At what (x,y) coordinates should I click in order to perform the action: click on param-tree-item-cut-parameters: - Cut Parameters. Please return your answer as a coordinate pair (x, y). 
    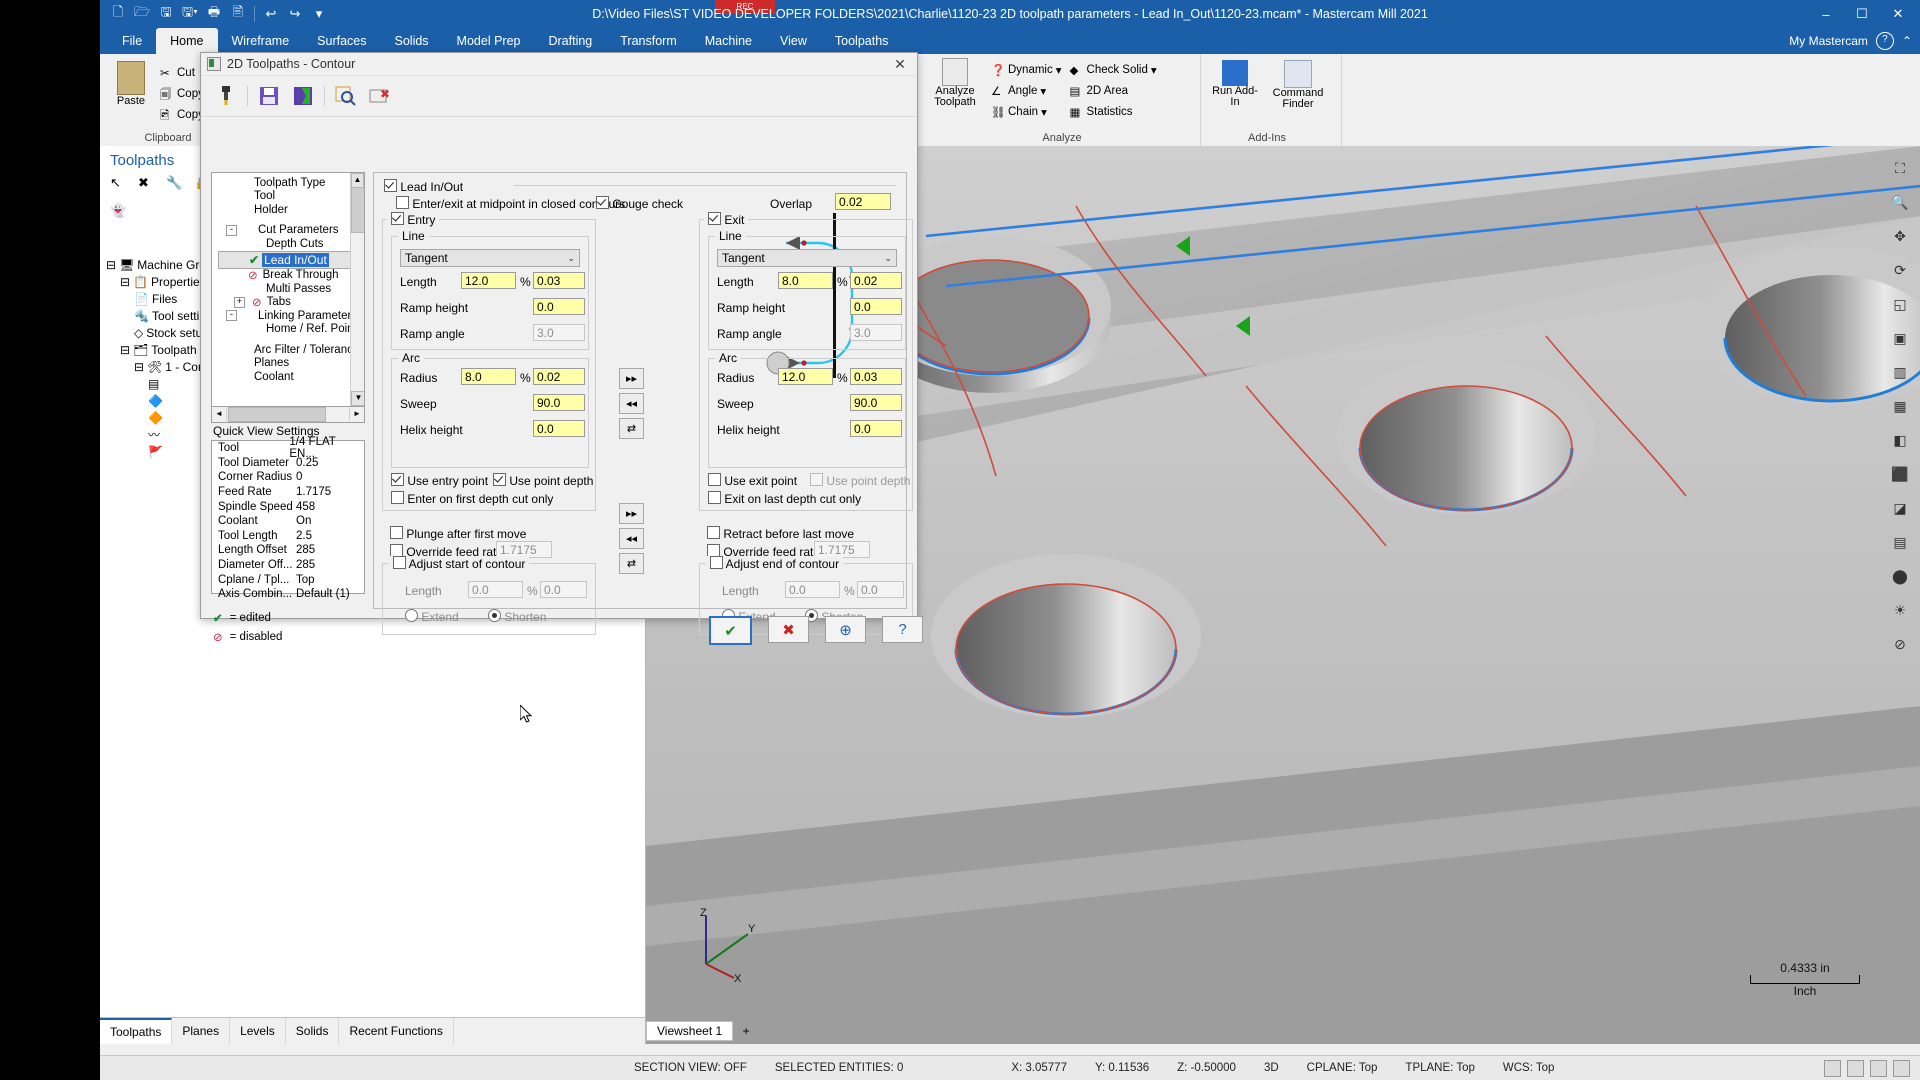
    Looking at the image, I should click on (291, 231).